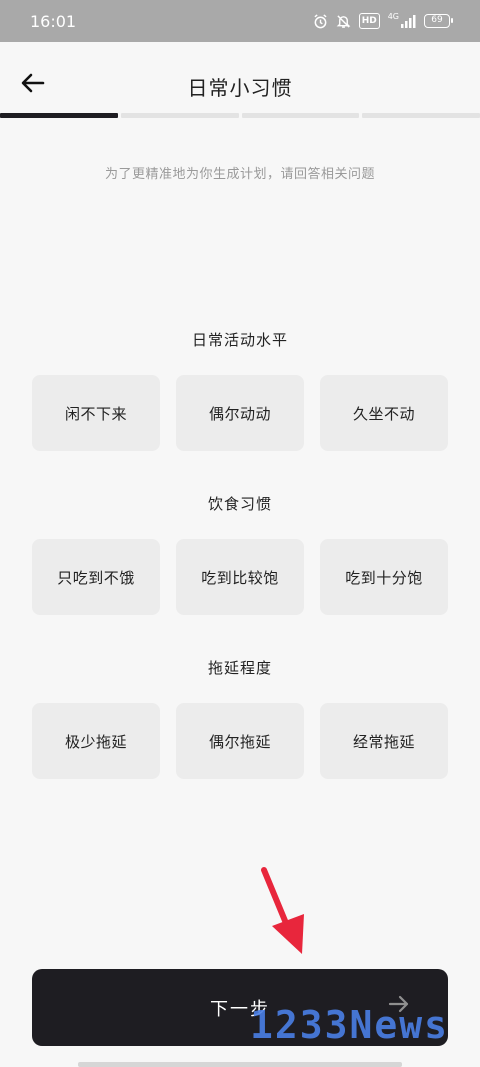 This screenshot has width=480, height=1067. What do you see at coordinates (96, 413) in the screenshot?
I see `option-button: 闲不下来` at bounding box center [96, 413].